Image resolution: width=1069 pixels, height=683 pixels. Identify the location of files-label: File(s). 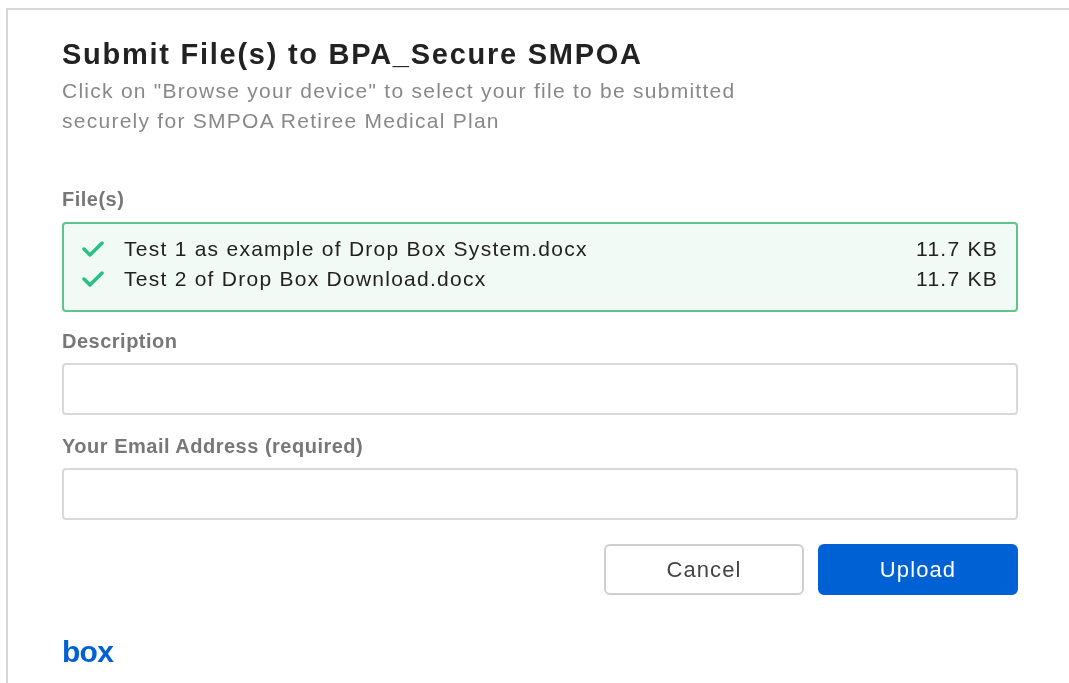
(94, 199).